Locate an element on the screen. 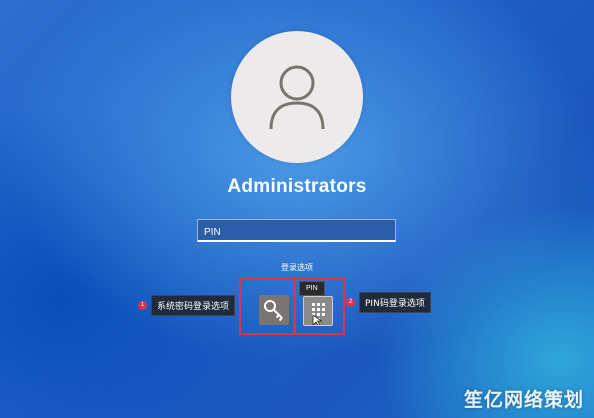 Image resolution: width=594 pixels, height=418 pixels. pin-option-button is located at coordinates (318, 311).